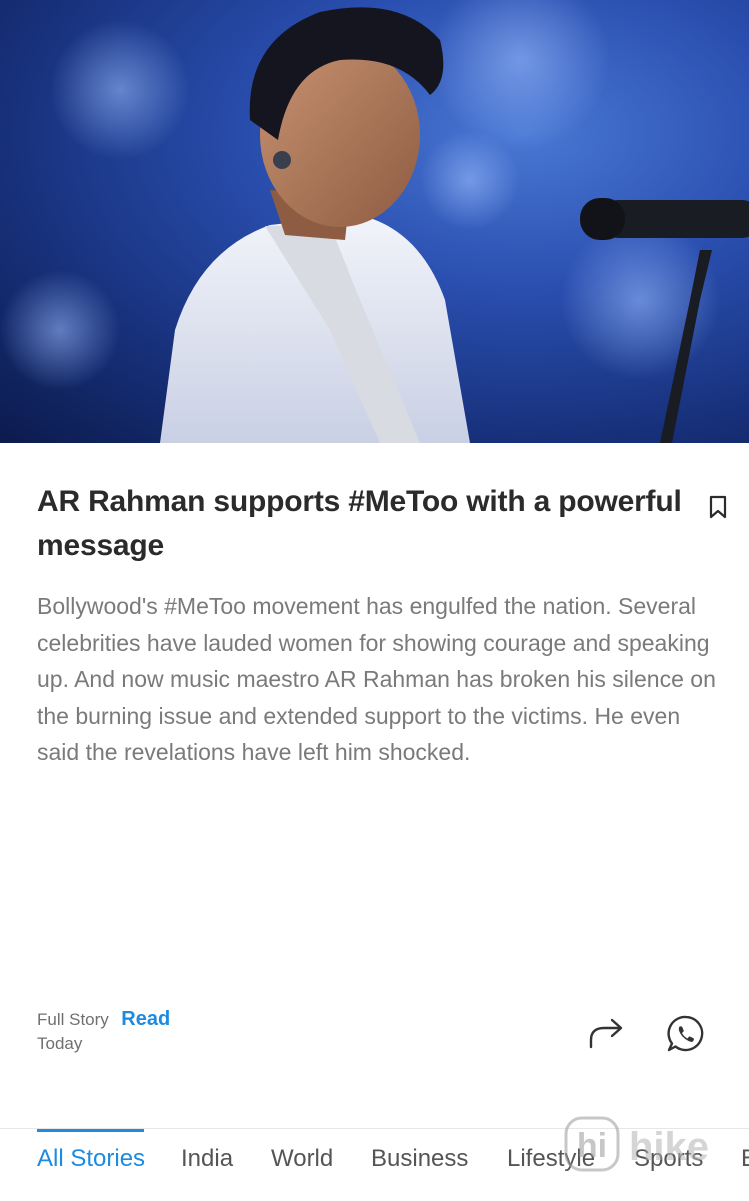  Describe the element at coordinates (302, 1159) in the screenshot. I see `tab-world: World` at that location.